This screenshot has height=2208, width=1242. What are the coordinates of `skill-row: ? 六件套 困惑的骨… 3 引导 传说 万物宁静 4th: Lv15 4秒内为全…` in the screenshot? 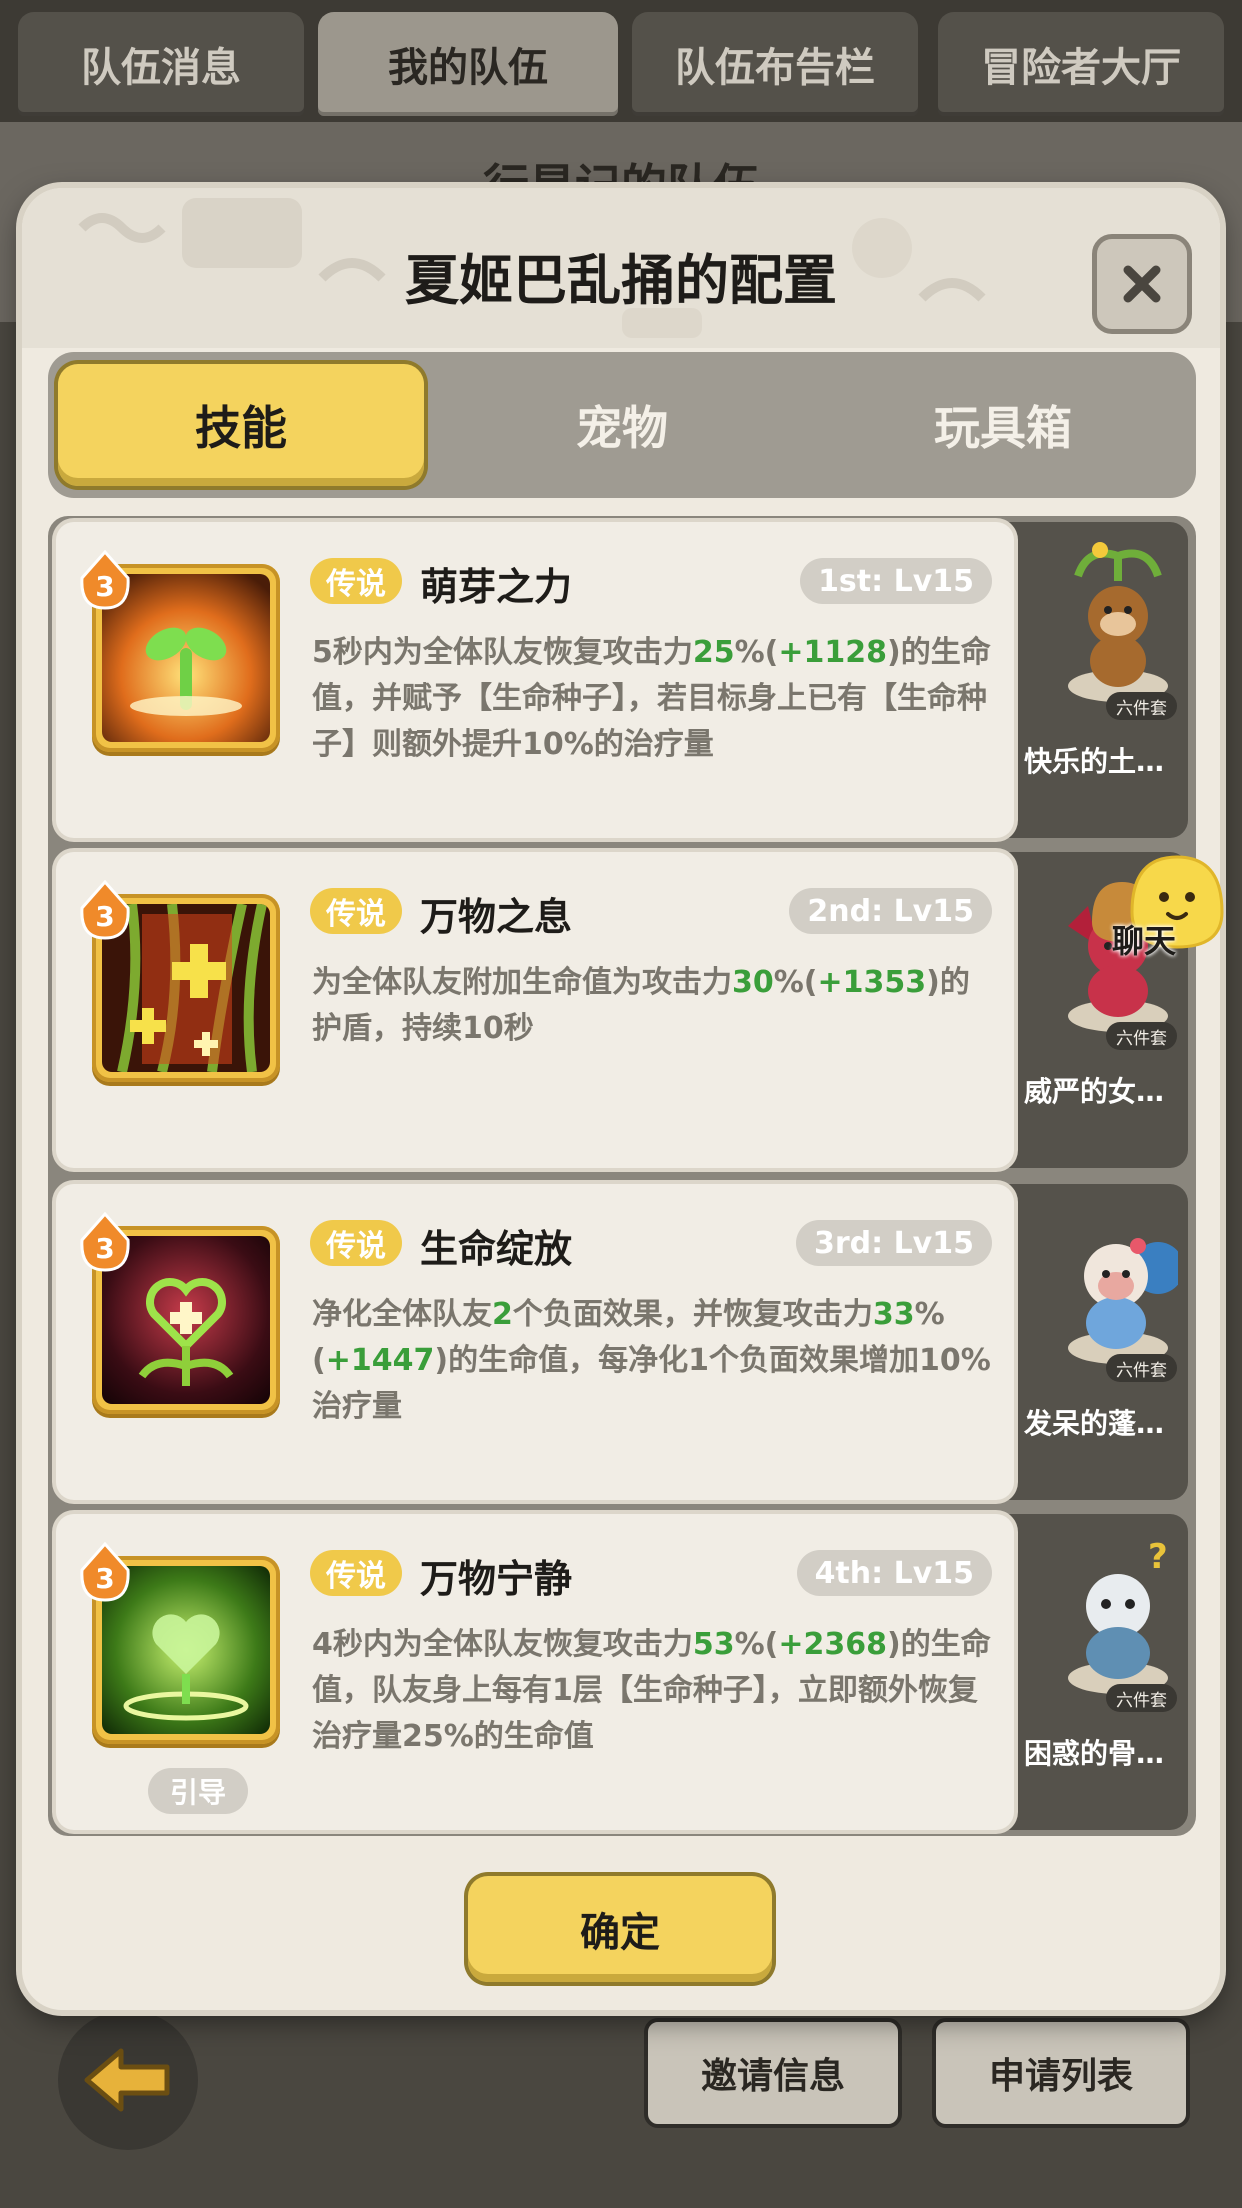 It's located at (622, 1676).